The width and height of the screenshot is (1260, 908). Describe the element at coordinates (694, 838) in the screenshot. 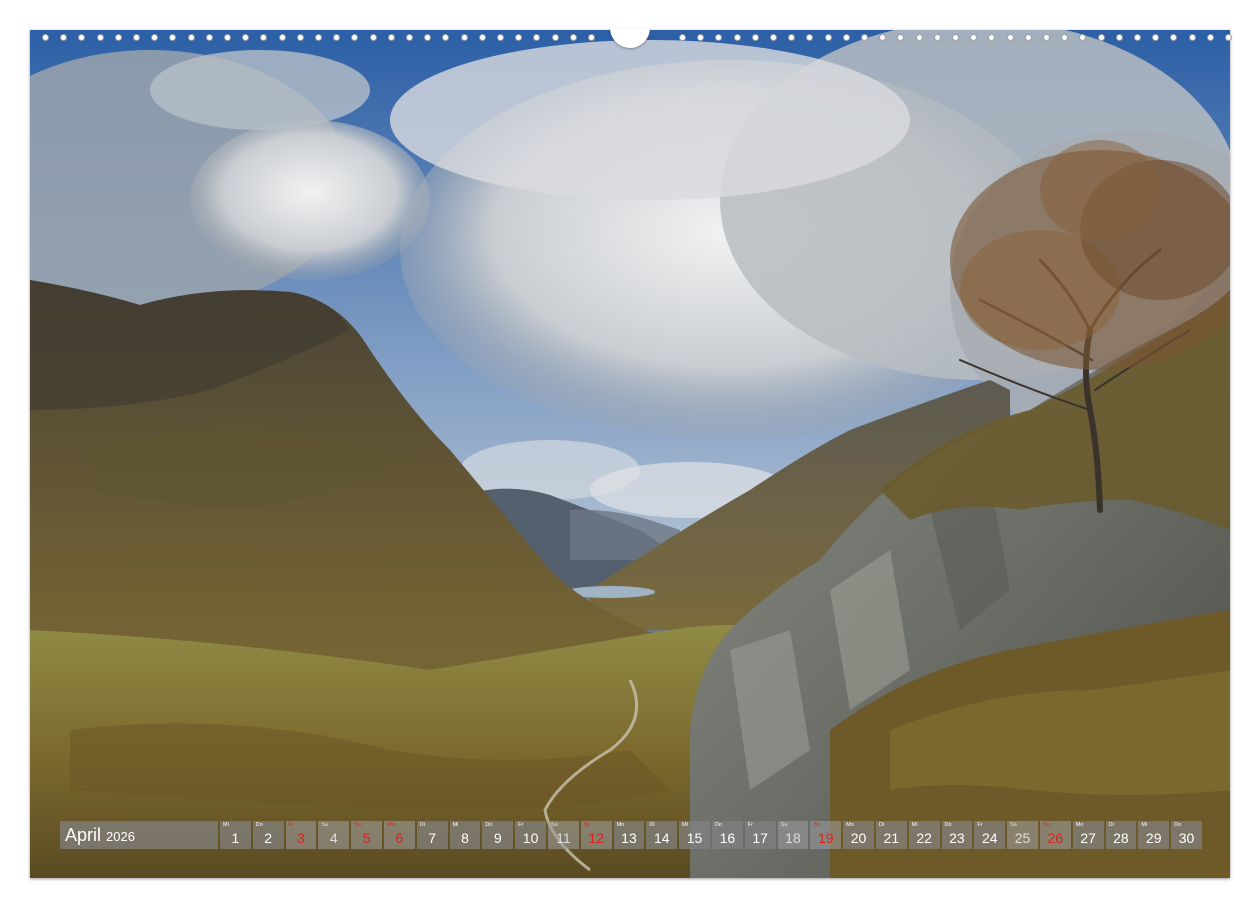

I see `day-number: 15` at that location.